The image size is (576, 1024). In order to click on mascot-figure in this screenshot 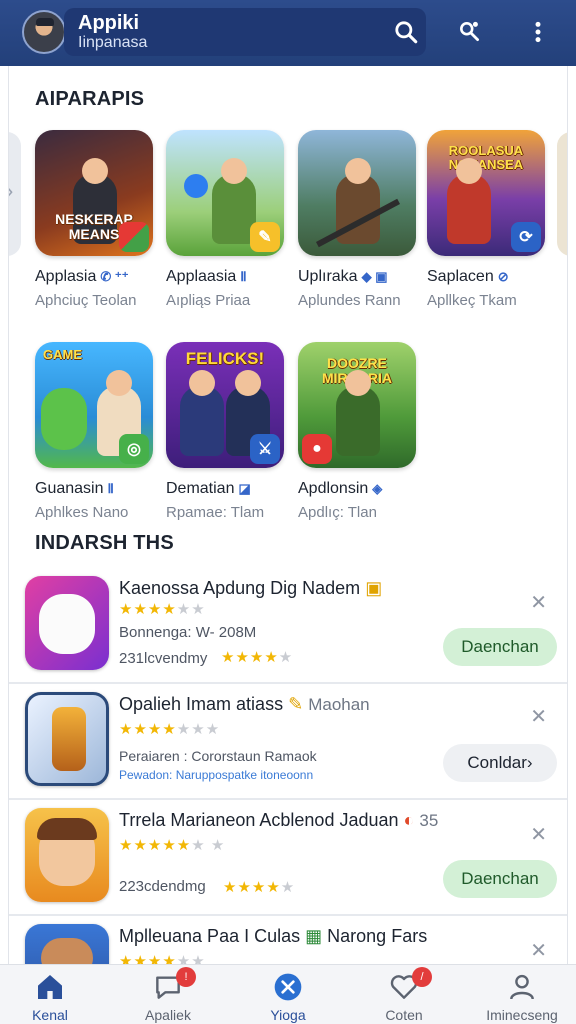, I will do `click(67, 624)`.